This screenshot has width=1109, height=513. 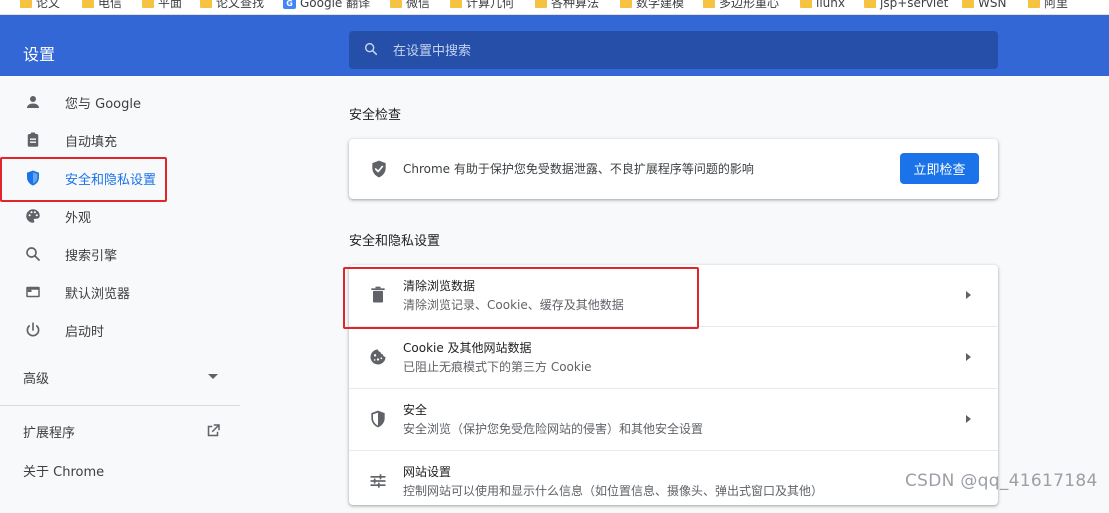 I want to click on bookmark-item: 论文查找, so click(x=232, y=4).